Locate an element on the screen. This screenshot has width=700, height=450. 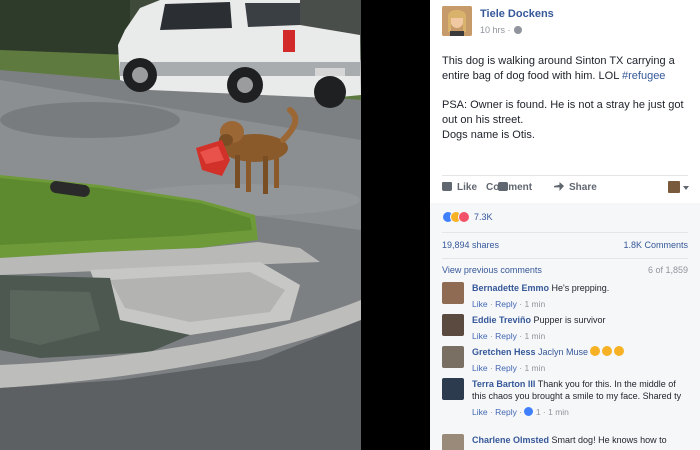
reaction-count: 7.3K is located at coordinates (483, 217).